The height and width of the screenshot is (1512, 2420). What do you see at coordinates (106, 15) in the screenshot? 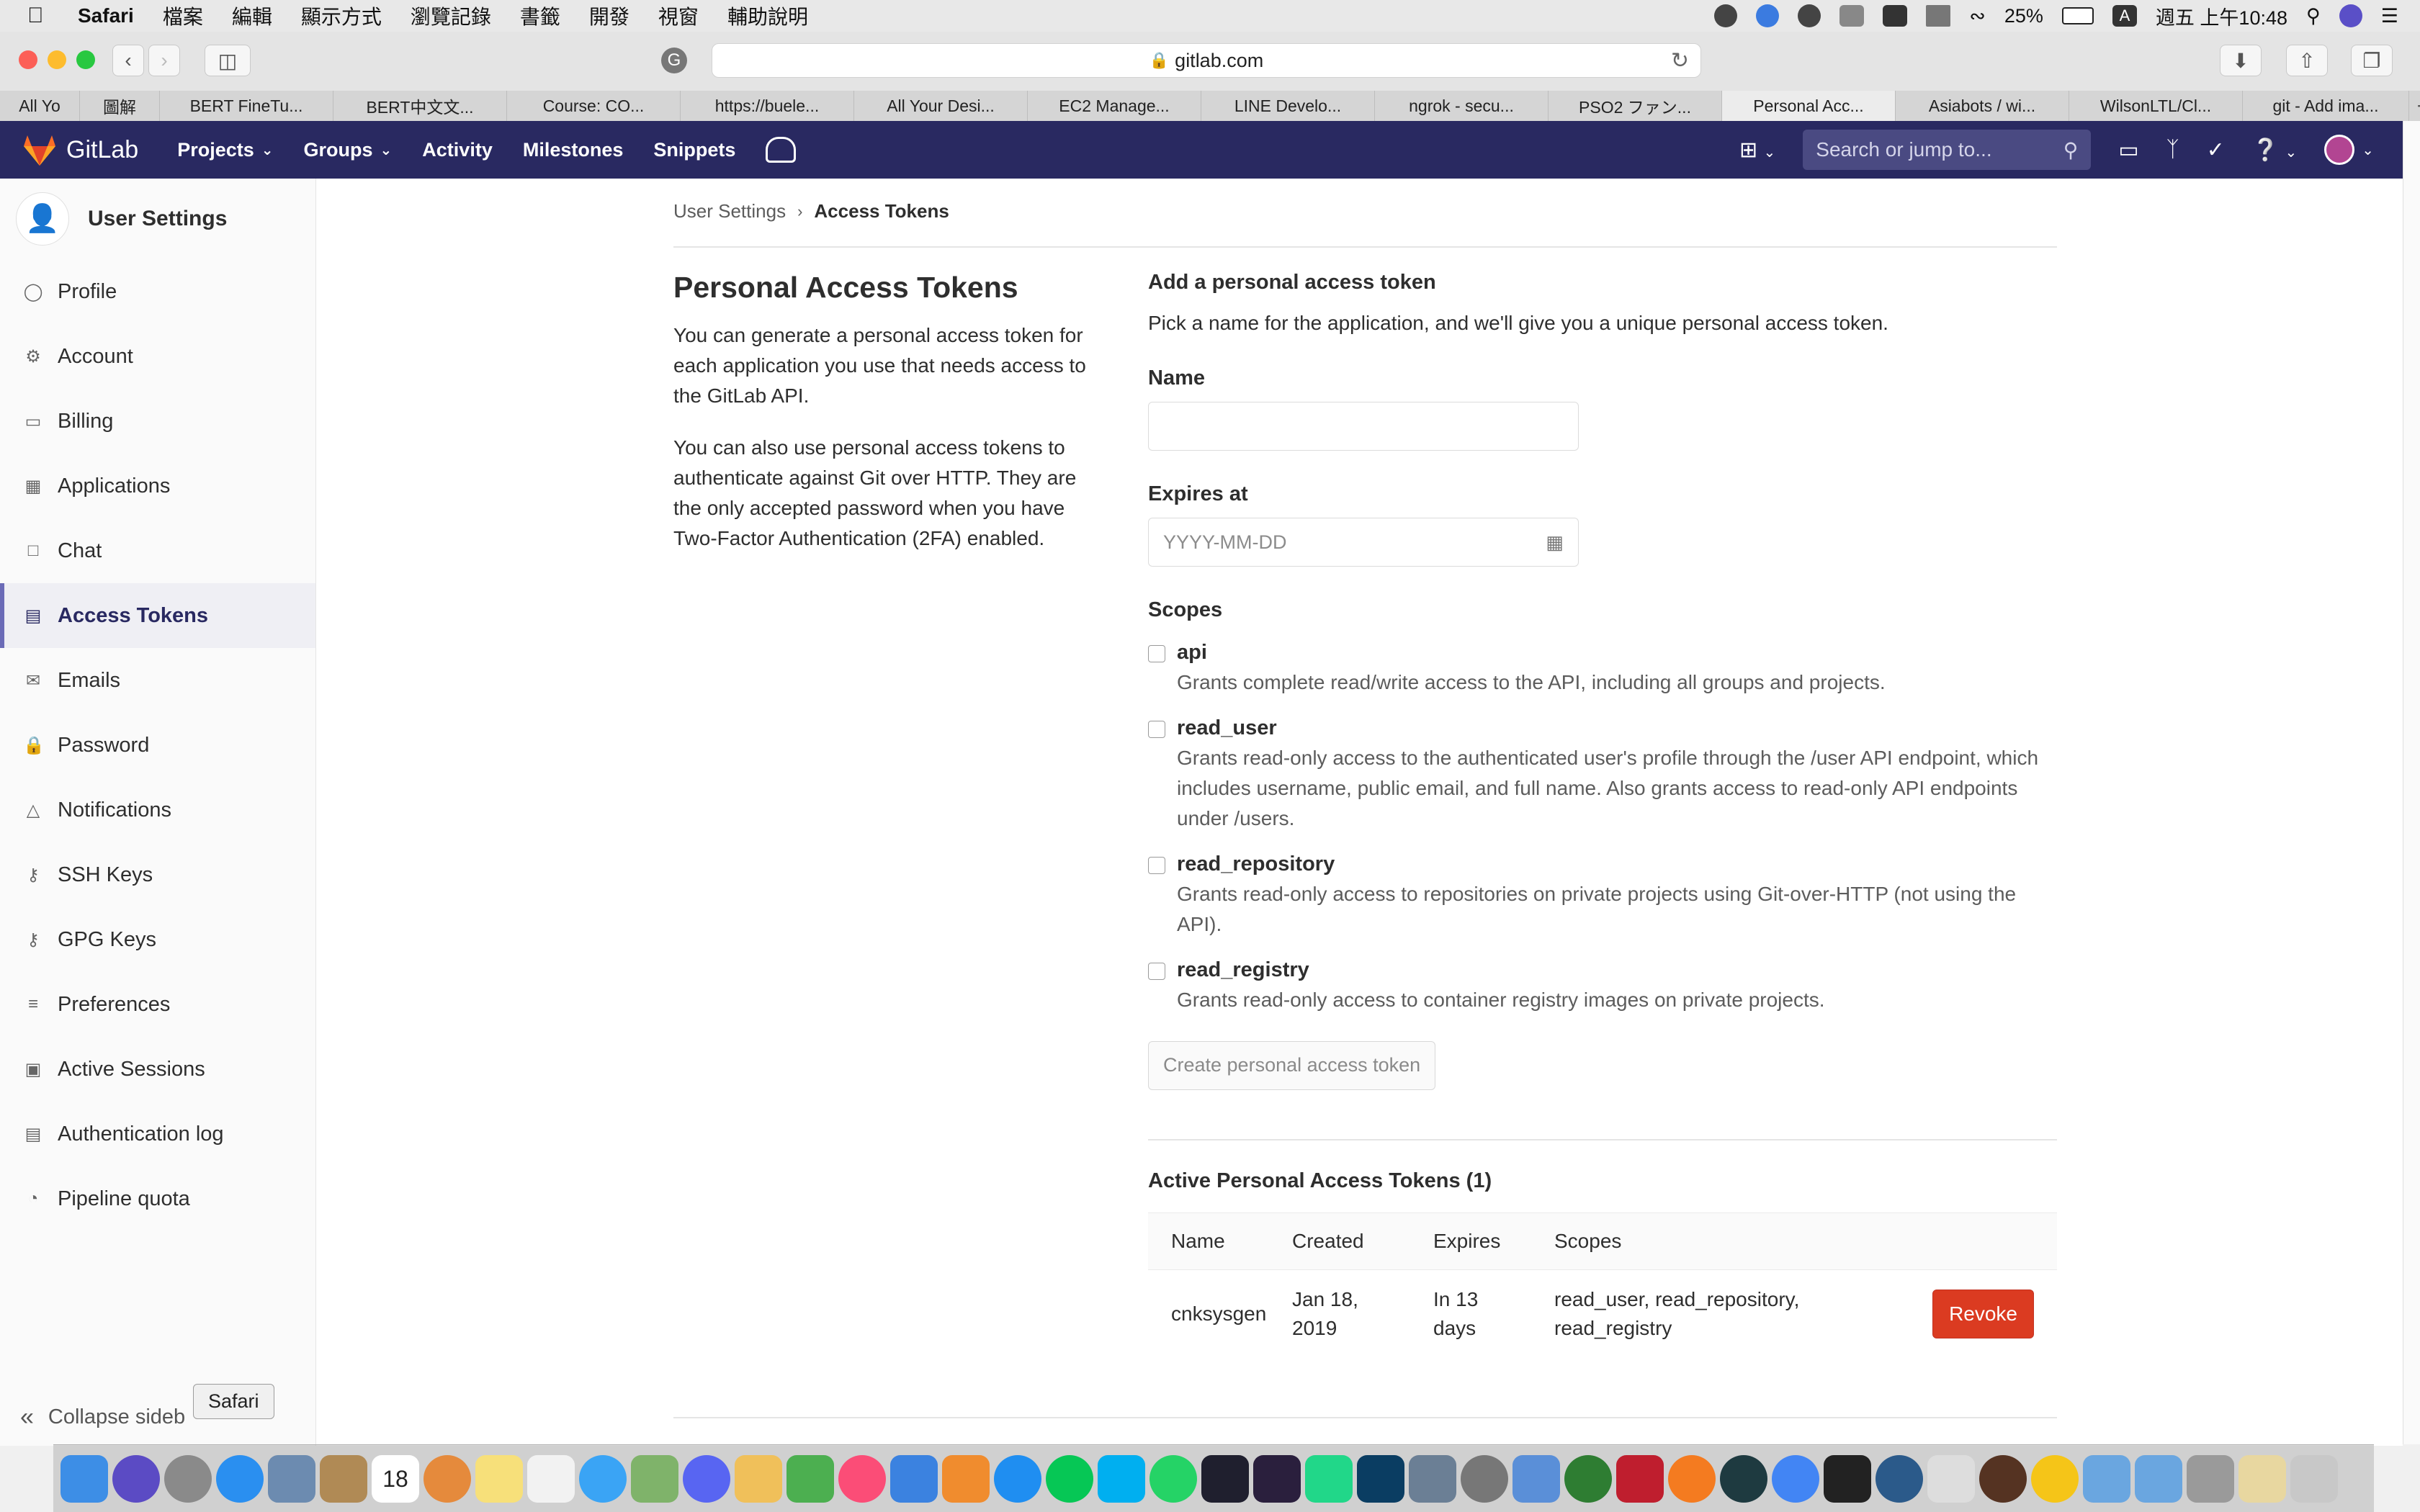
I see `menu-app-name: Safari` at bounding box center [106, 15].